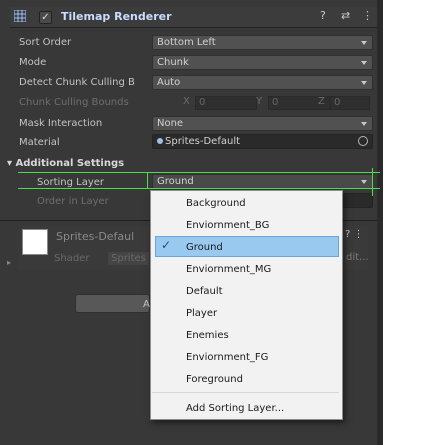 The height and width of the screenshot is (445, 424). I want to click on culling-bounds-label: Chunk Culling Bounds, so click(74, 102).